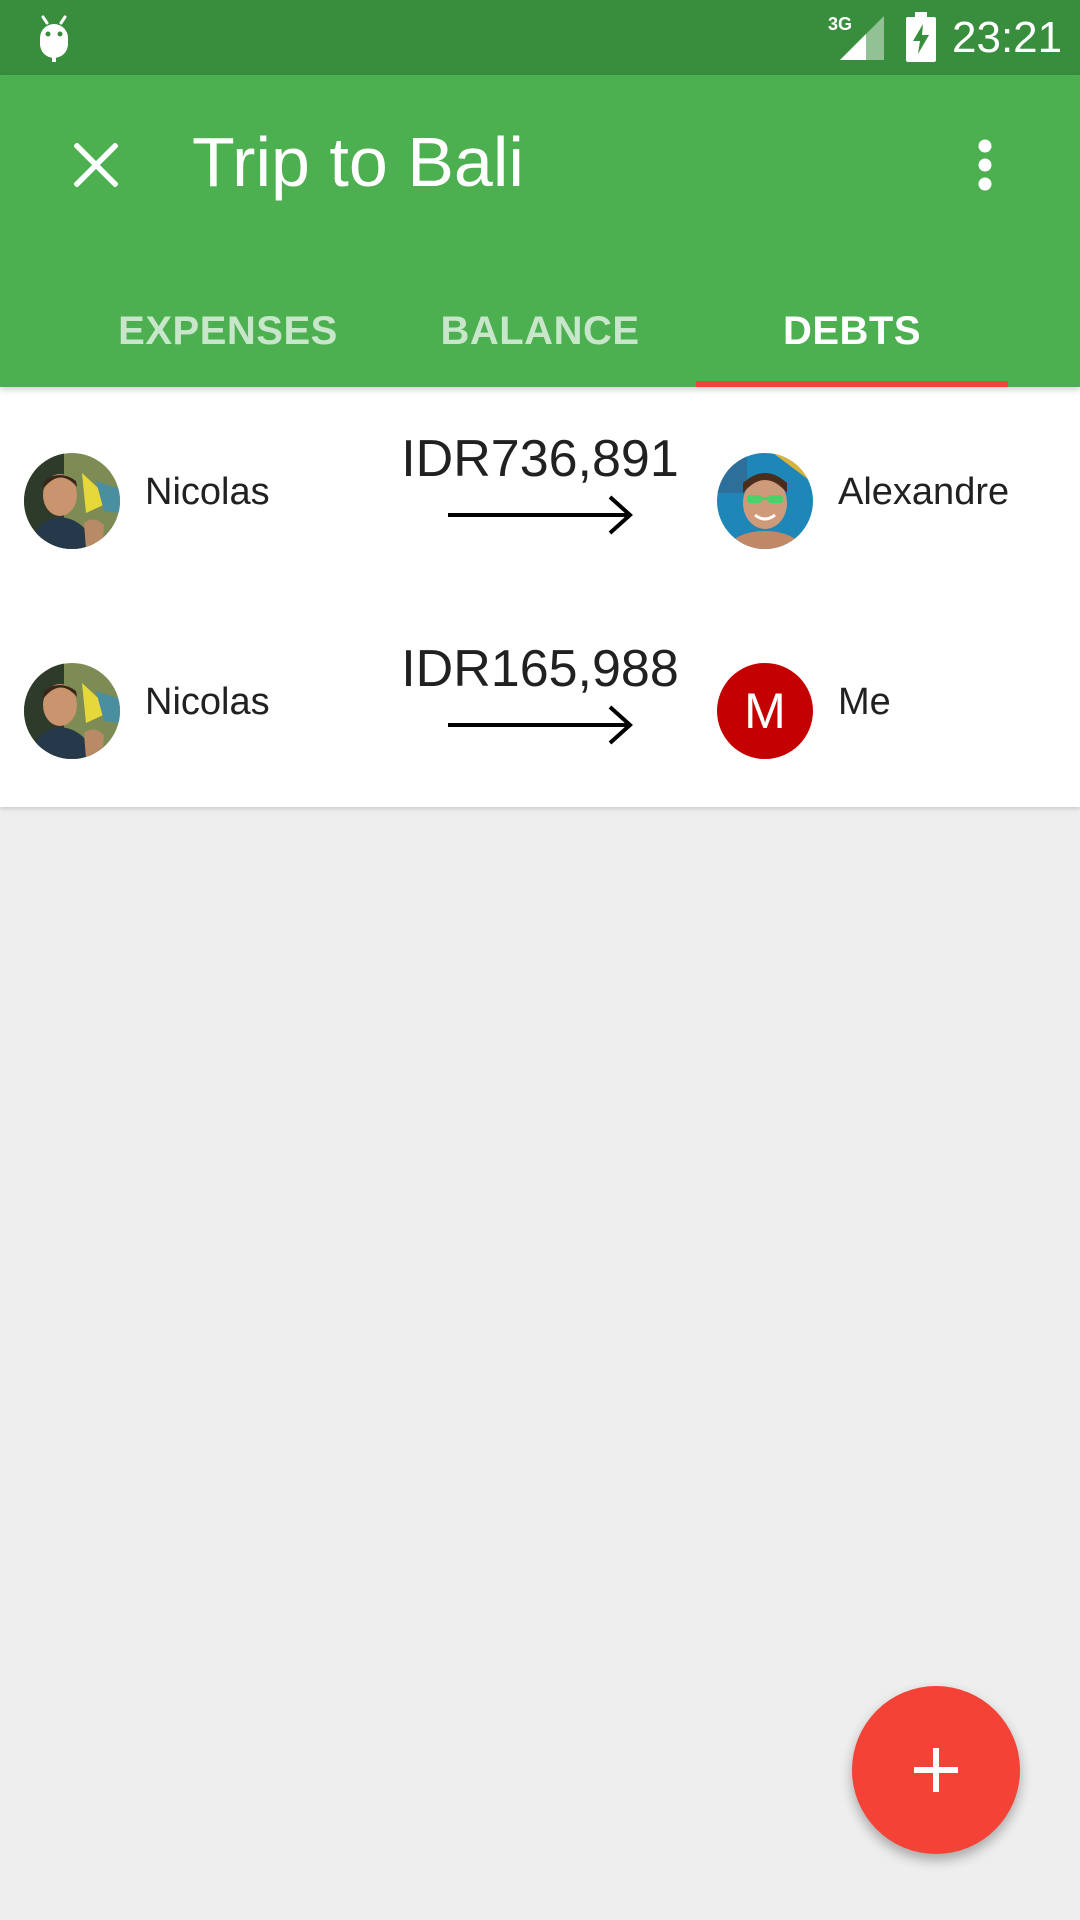 The width and height of the screenshot is (1080, 1920). I want to click on tab-bar: EXPENSES BALANCE DEBTS, so click(540, 331).